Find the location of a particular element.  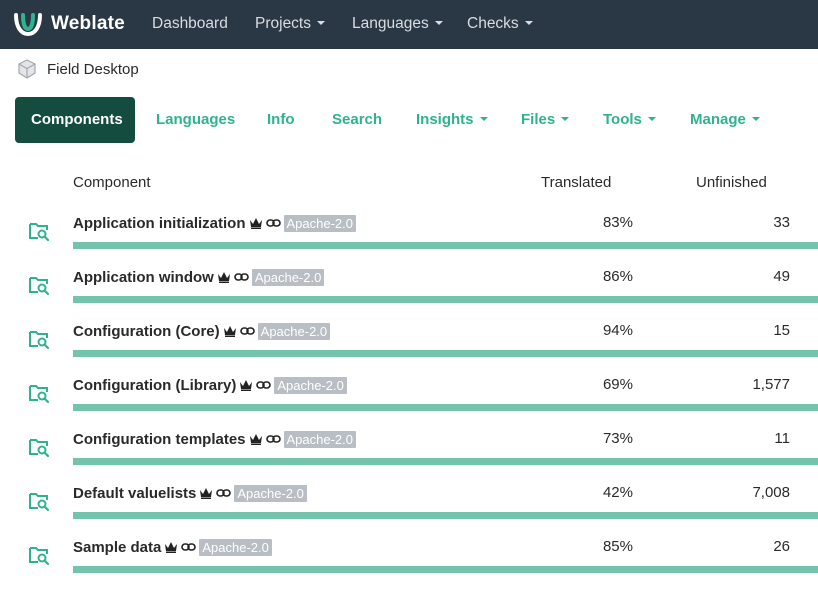

weblate-logo-icon is located at coordinates (28, 25).